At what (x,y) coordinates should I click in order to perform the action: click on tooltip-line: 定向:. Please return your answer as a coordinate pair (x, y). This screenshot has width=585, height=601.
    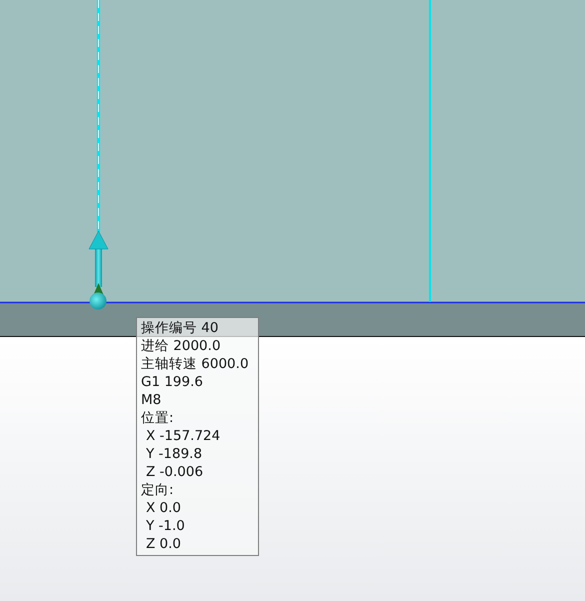
    Looking at the image, I should click on (158, 490).